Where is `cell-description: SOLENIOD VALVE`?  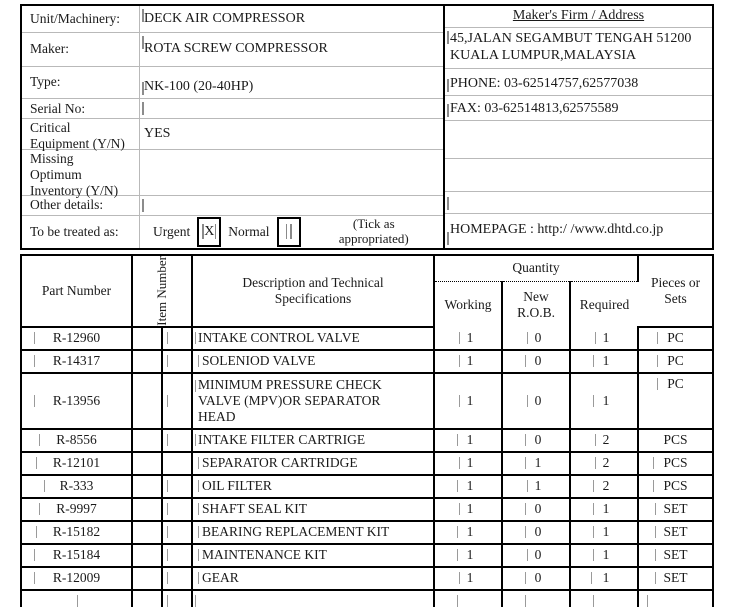 cell-description: SOLENIOD VALVE is located at coordinates (314, 361).